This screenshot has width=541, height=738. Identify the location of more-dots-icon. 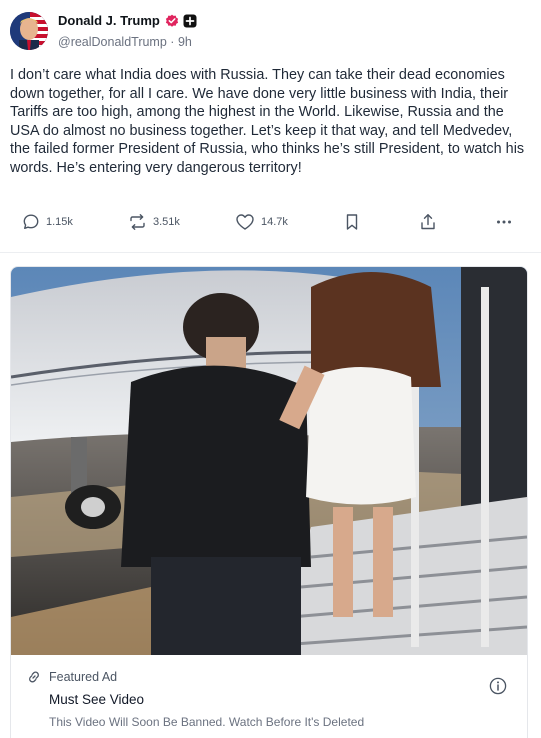
(504, 222).